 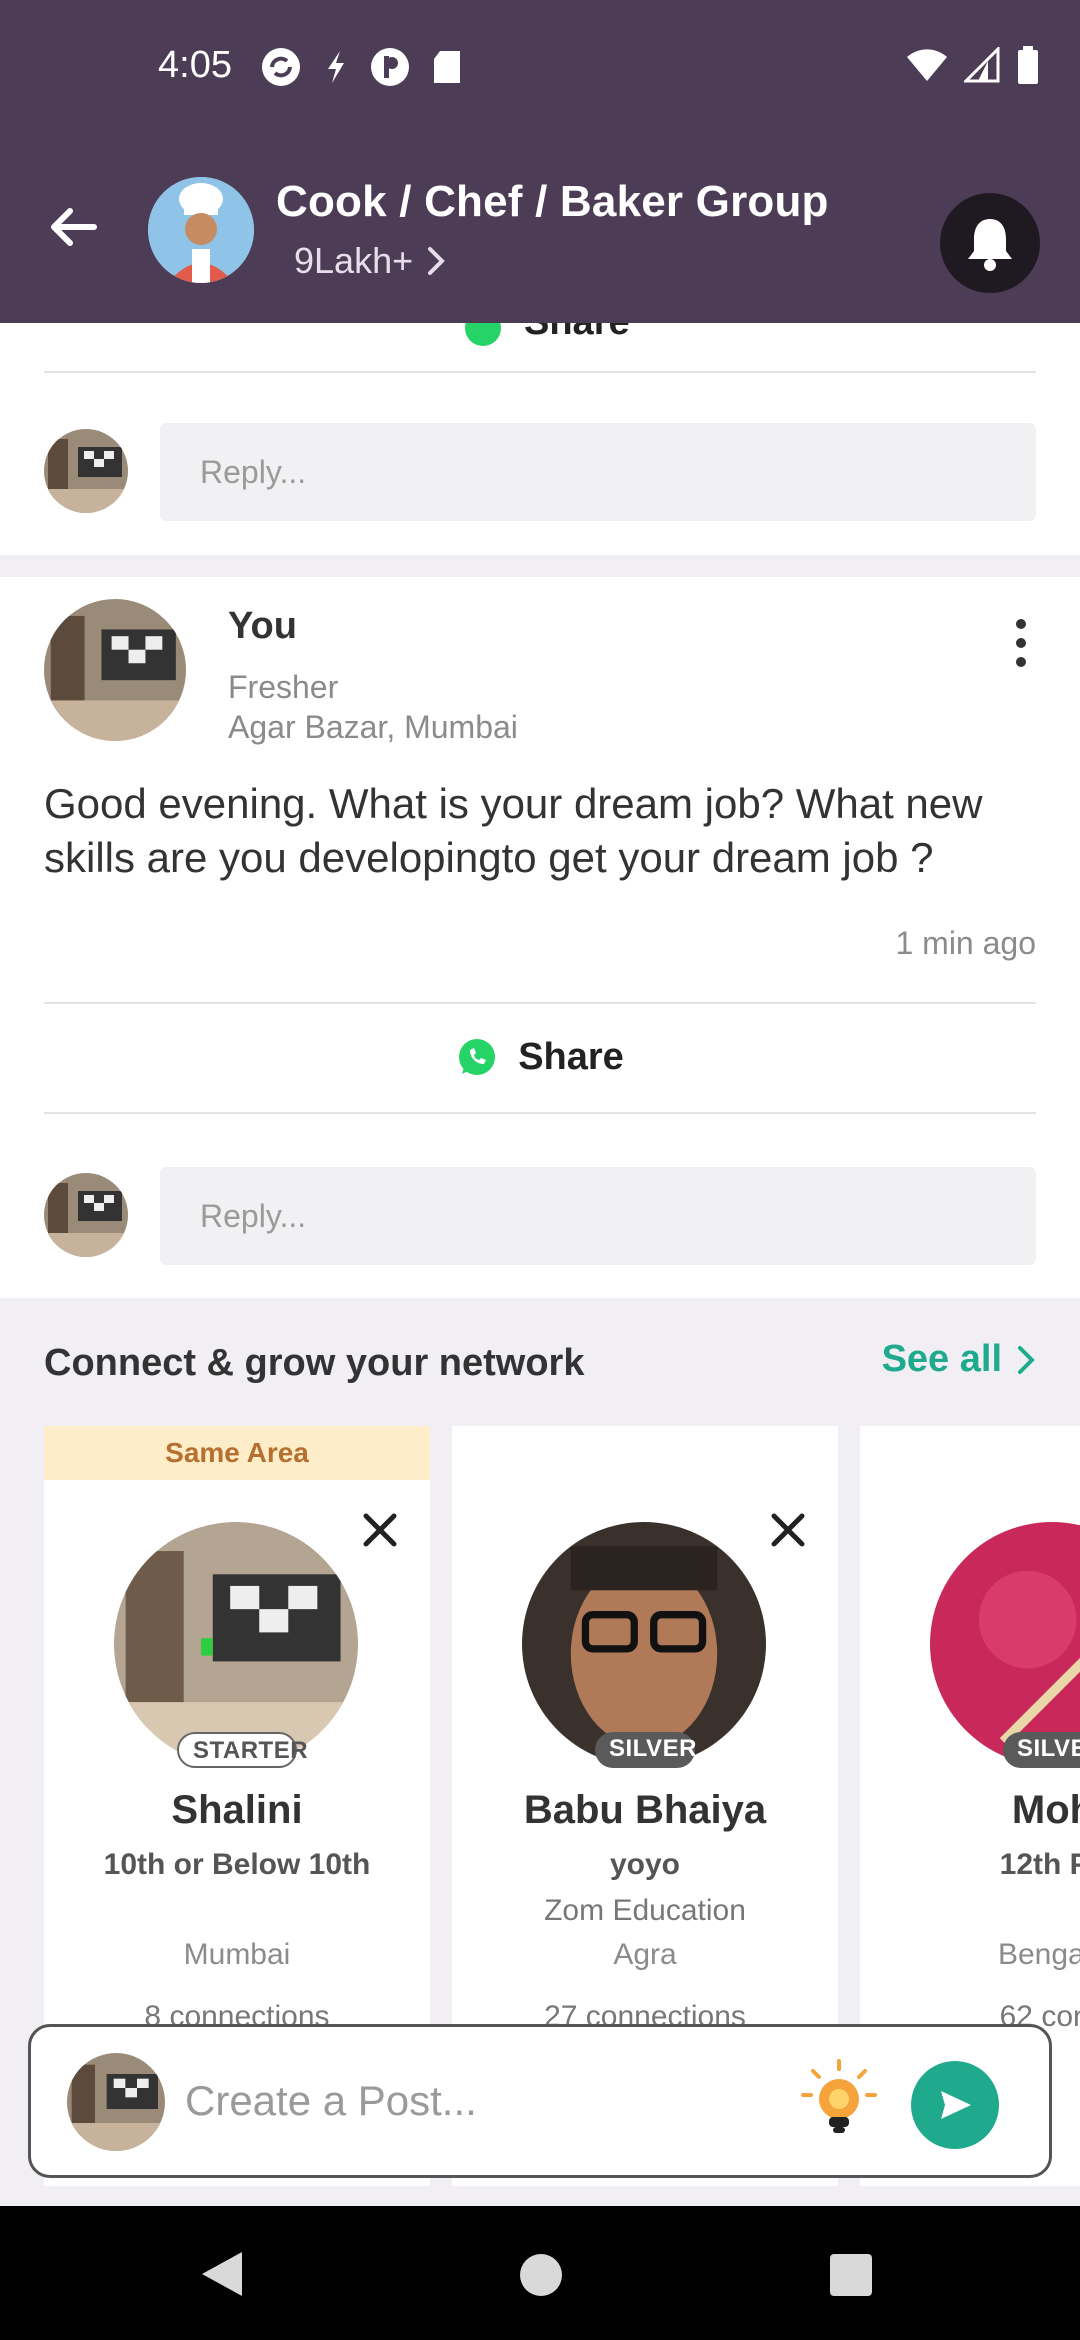 I want to click on app-p-icon, so click(x=390, y=67).